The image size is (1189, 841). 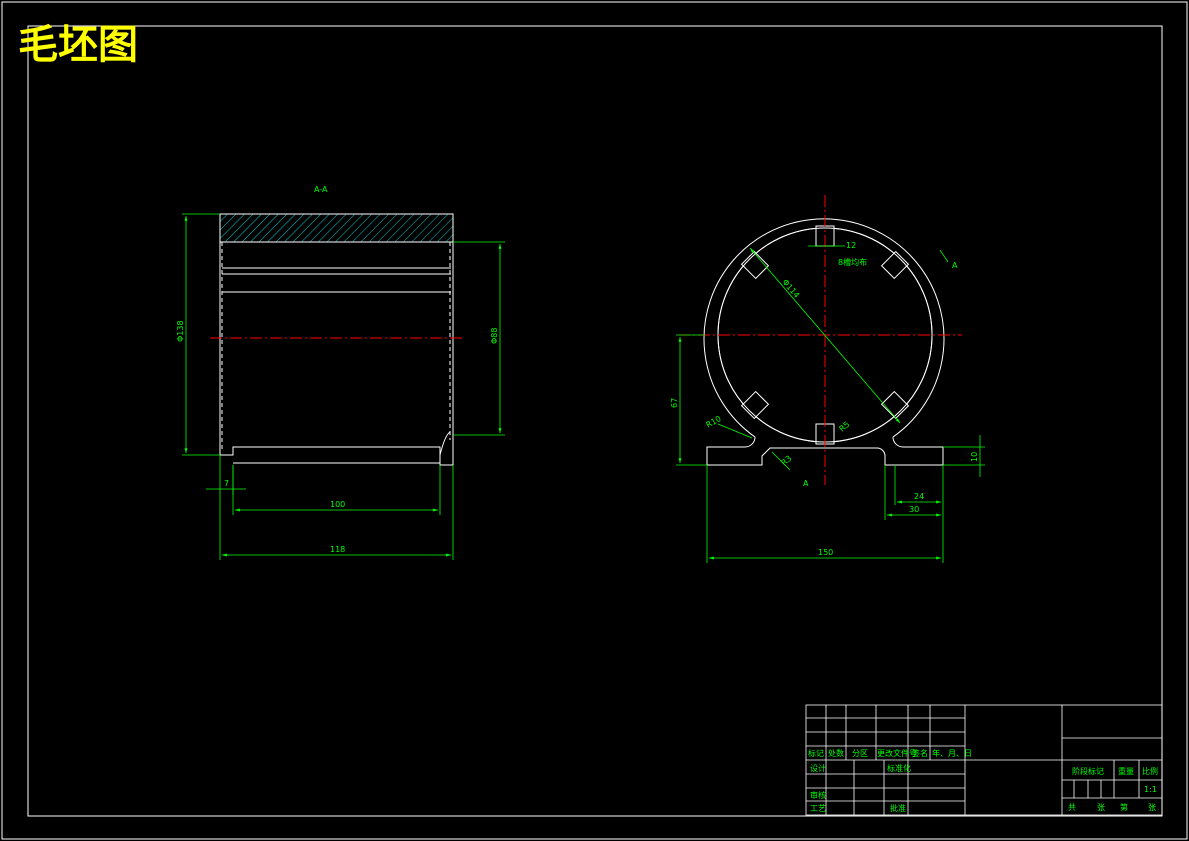 I want to click on dim-offset-7: 7, so click(x=226, y=483).